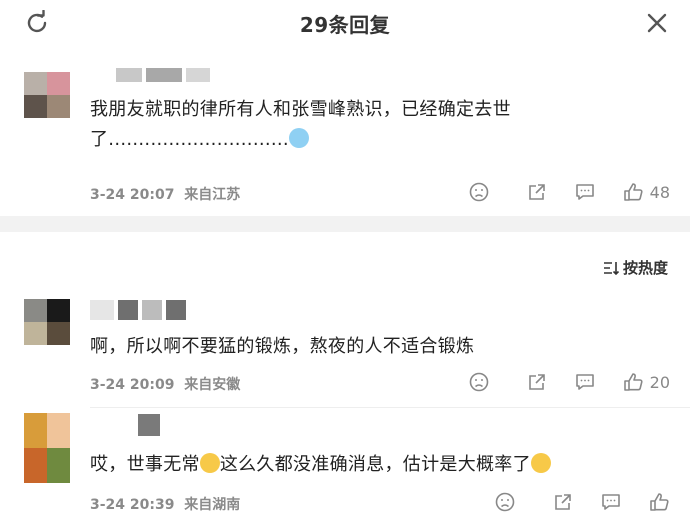 This screenshot has height=527, width=690. What do you see at coordinates (345, 224) in the screenshot?
I see `section-separator` at bounding box center [345, 224].